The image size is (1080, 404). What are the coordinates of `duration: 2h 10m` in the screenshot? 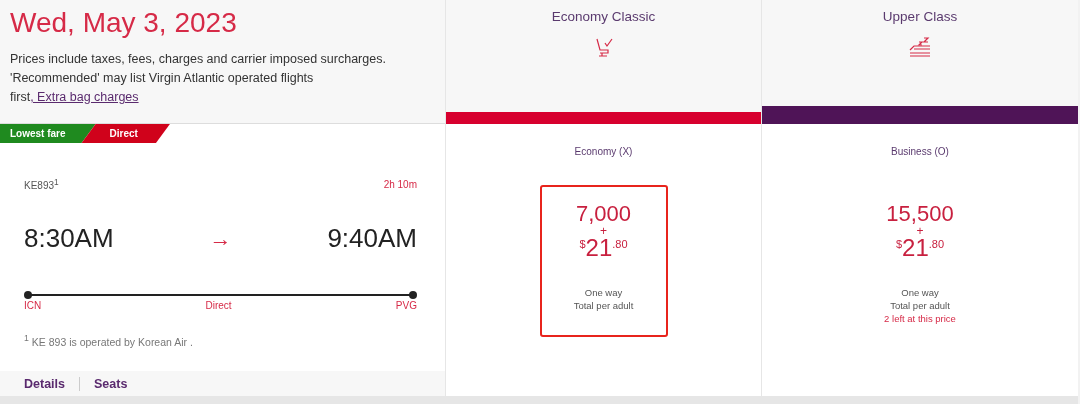 It's located at (400, 184).